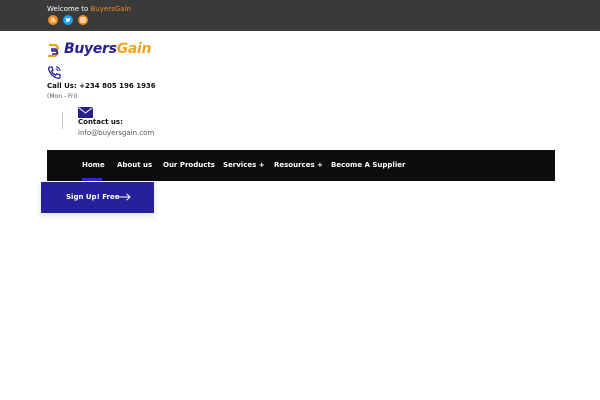 Image resolution: width=600 pixels, height=400 pixels. I want to click on call-hours: (Mon - Fri), so click(62, 96).